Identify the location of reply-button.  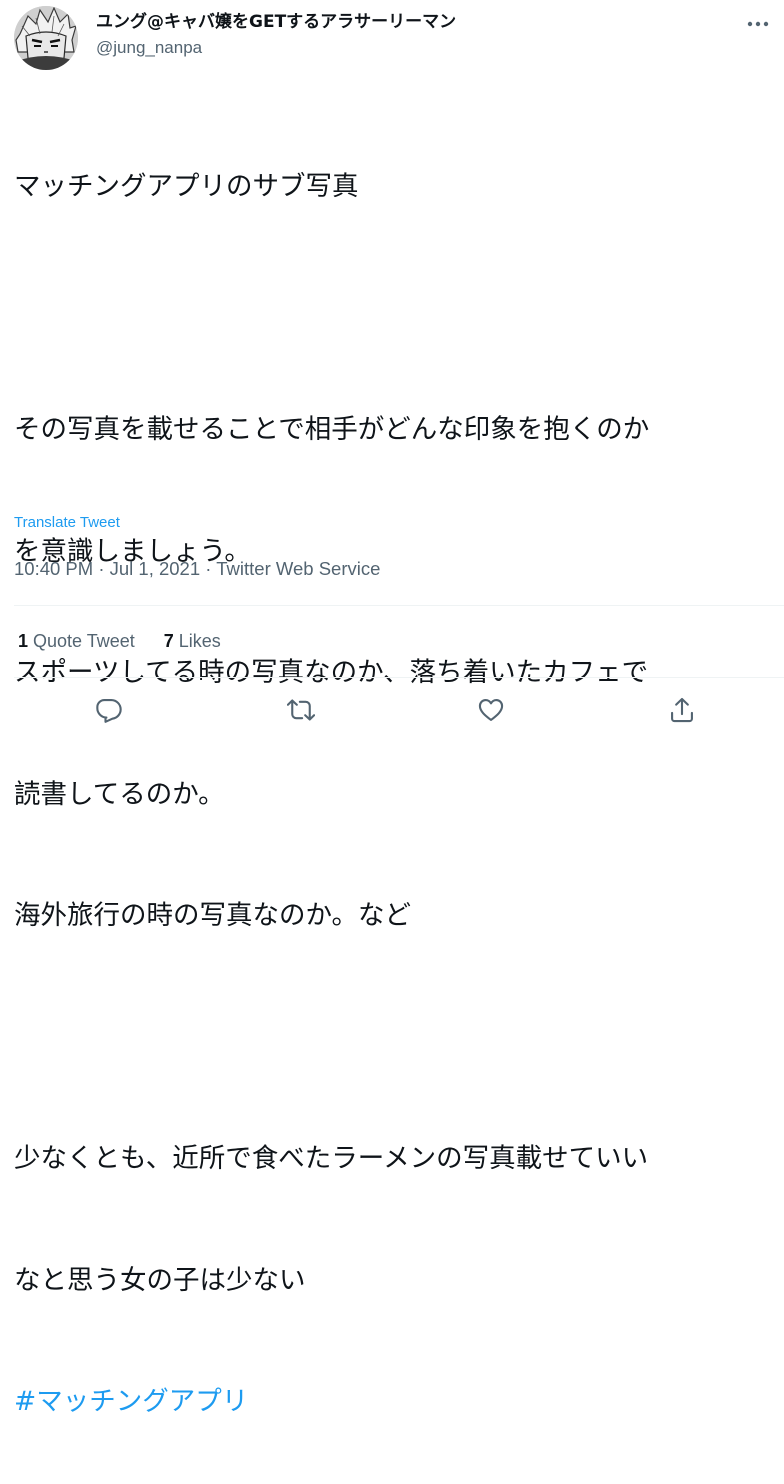
(109, 710).